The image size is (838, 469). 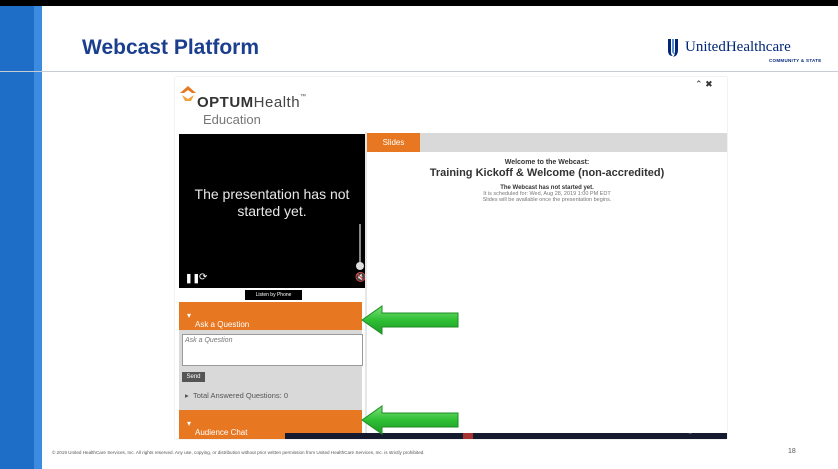 What do you see at coordinates (699, 84) in the screenshot?
I see `minimize-icon: ⌃` at bounding box center [699, 84].